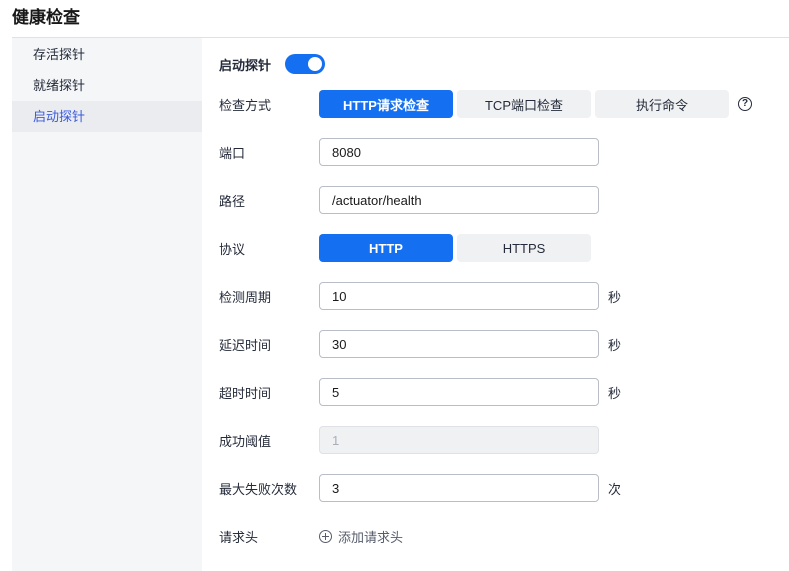  What do you see at coordinates (459, 344) in the screenshot?
I see `delay-input` at bounding box center [459, 344].